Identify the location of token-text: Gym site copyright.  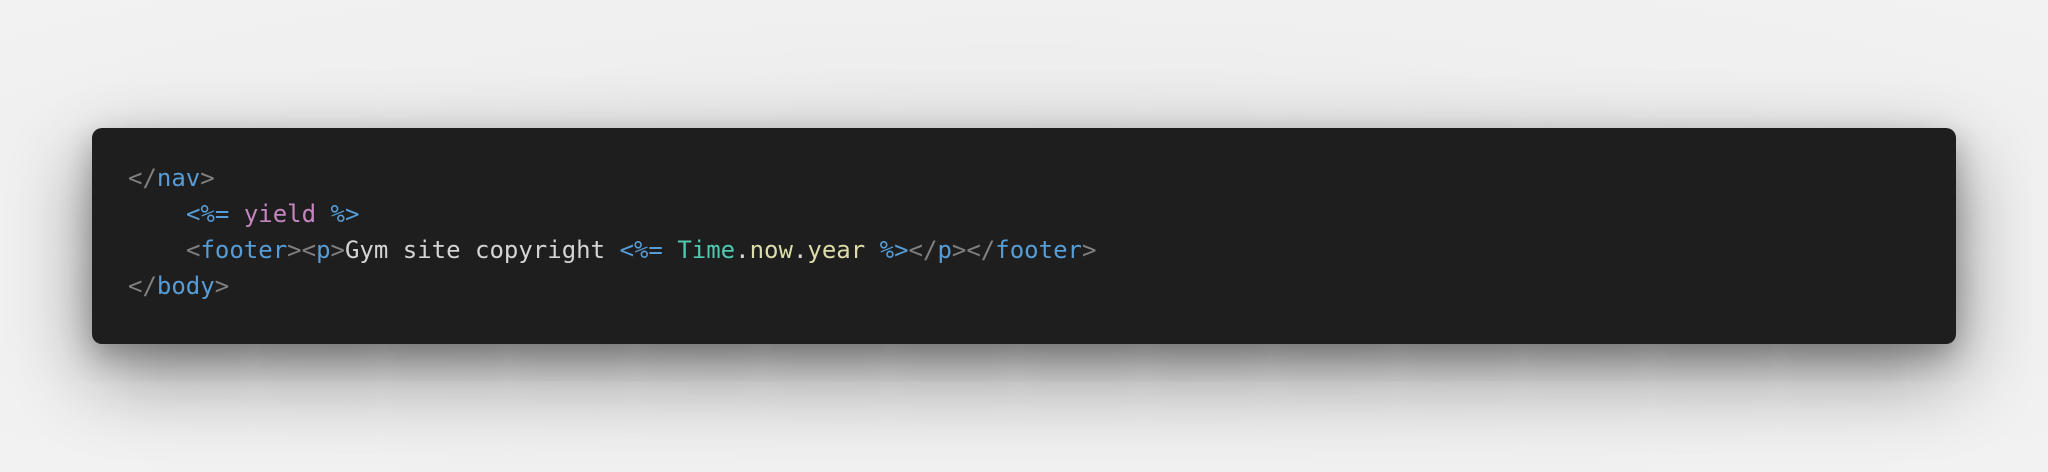
(482, 250).